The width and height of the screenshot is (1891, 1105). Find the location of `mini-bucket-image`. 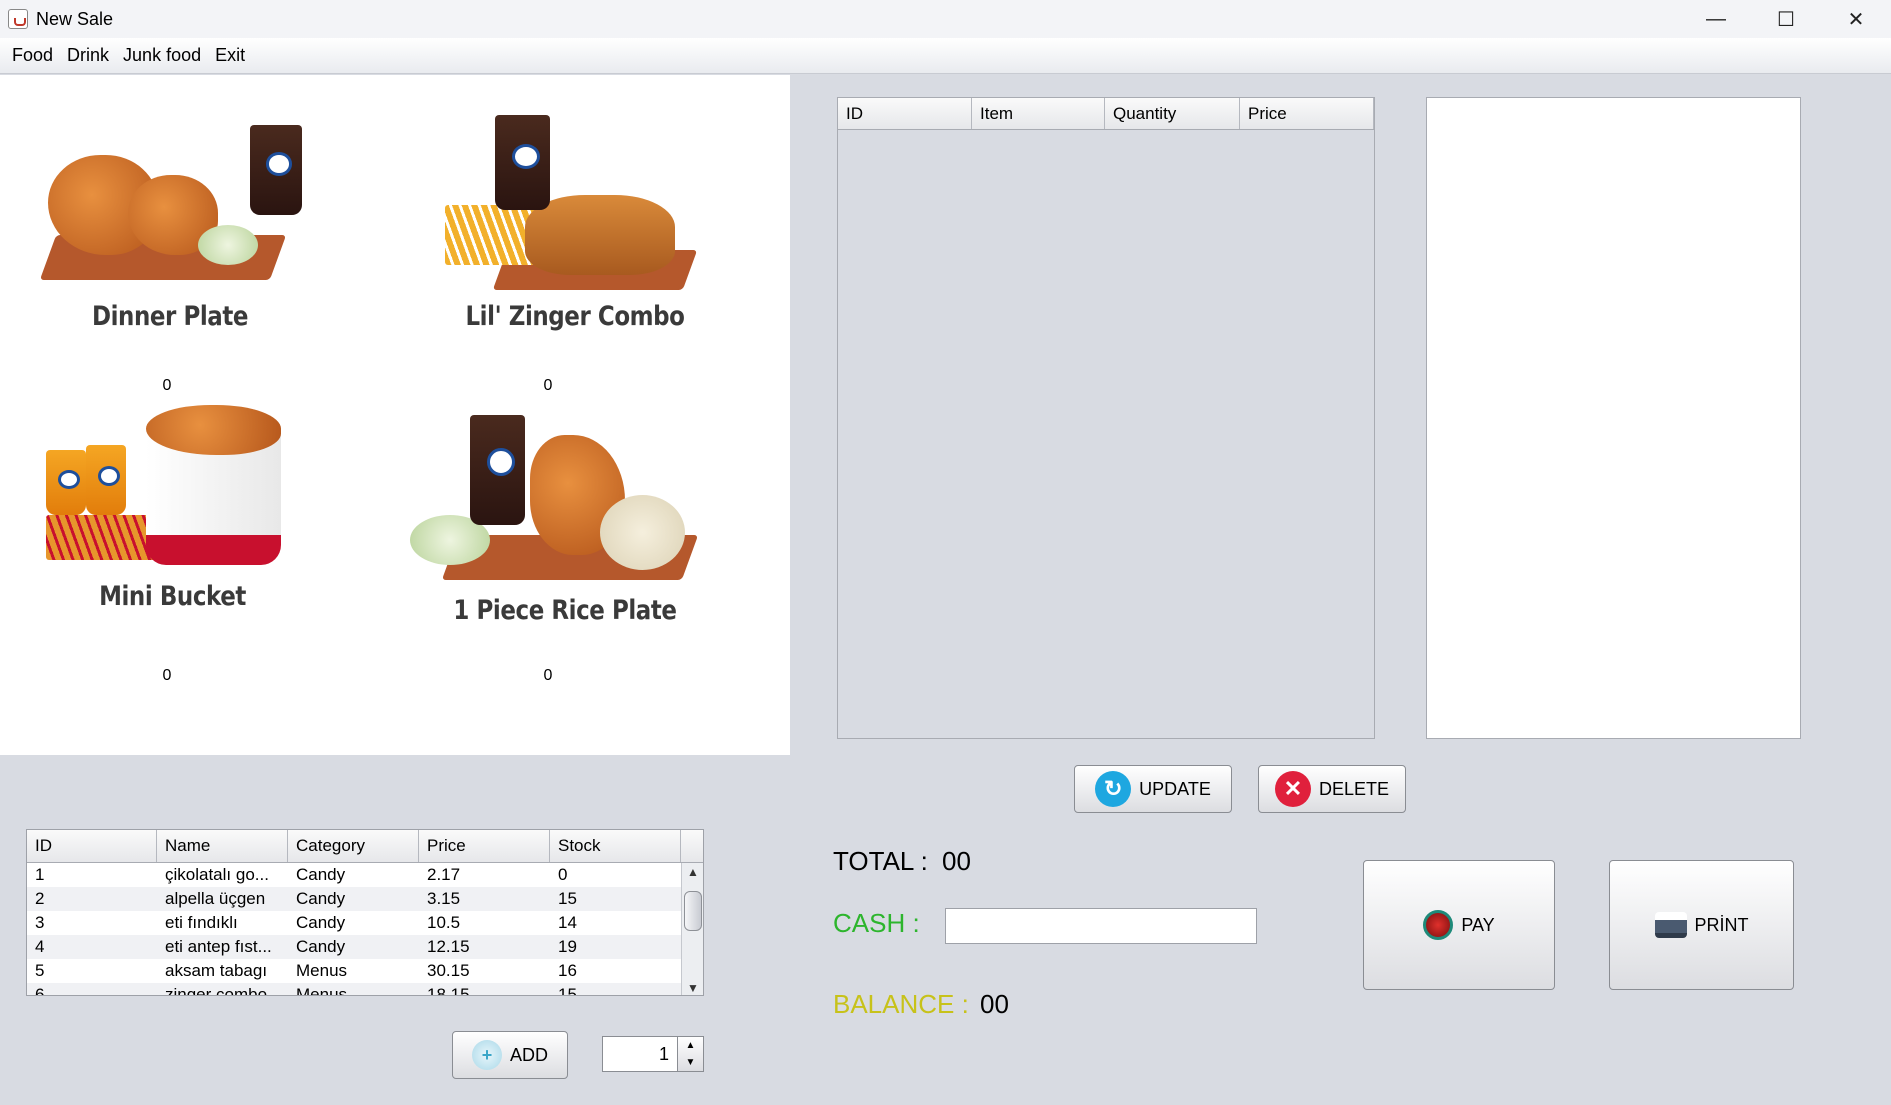

mini-bucket-image is located at coordinates (186, 490).